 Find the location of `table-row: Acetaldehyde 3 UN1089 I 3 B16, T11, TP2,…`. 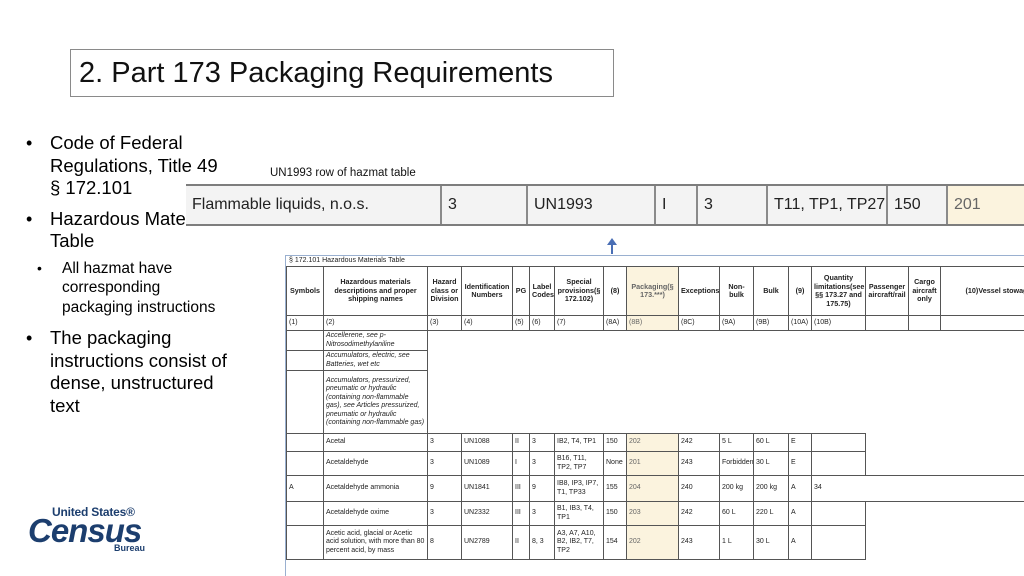

table-row: Acetaldehyde 3 UN1089 I 3 B16, T11, TP2,… is located at coordinates (655, 464).